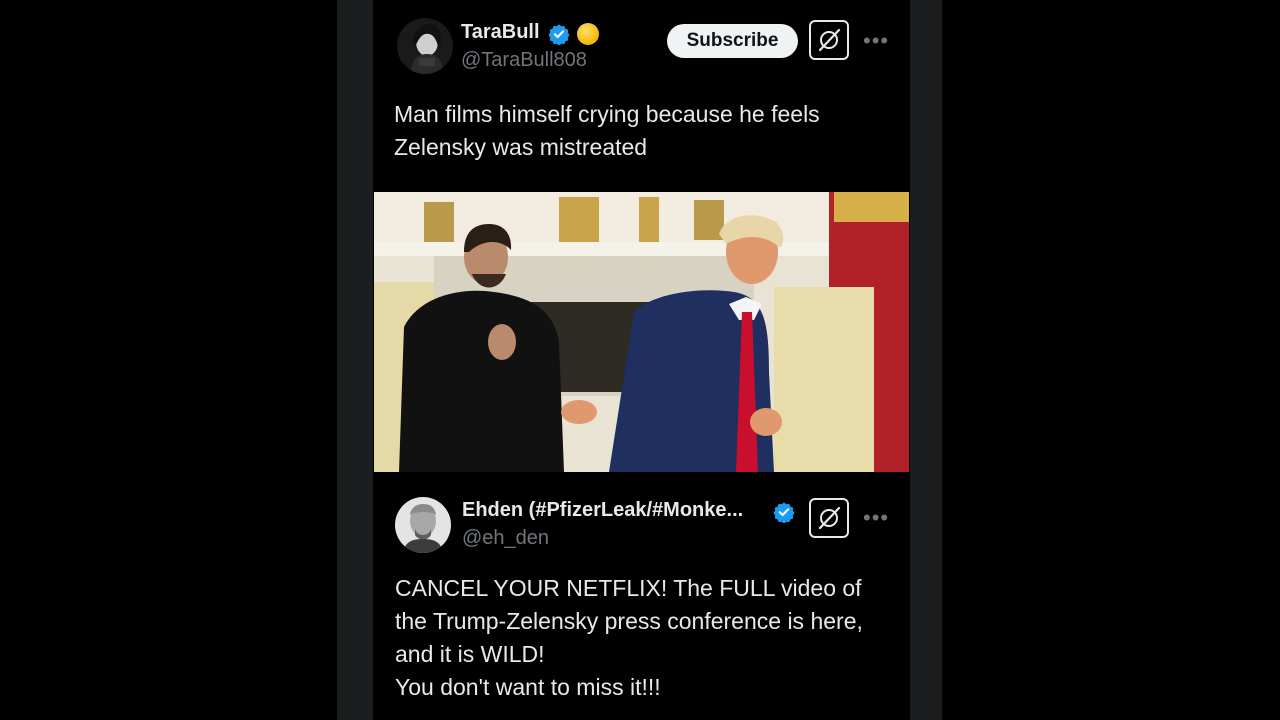 The image size is (1280, 720). Describe the element at coordinates (425, 46) in the screenshot. I see `tarabull-avatar` at that location.